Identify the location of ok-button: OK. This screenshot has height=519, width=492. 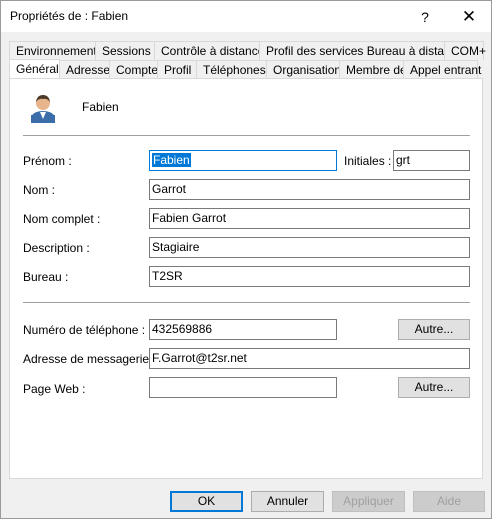
(206, 501).